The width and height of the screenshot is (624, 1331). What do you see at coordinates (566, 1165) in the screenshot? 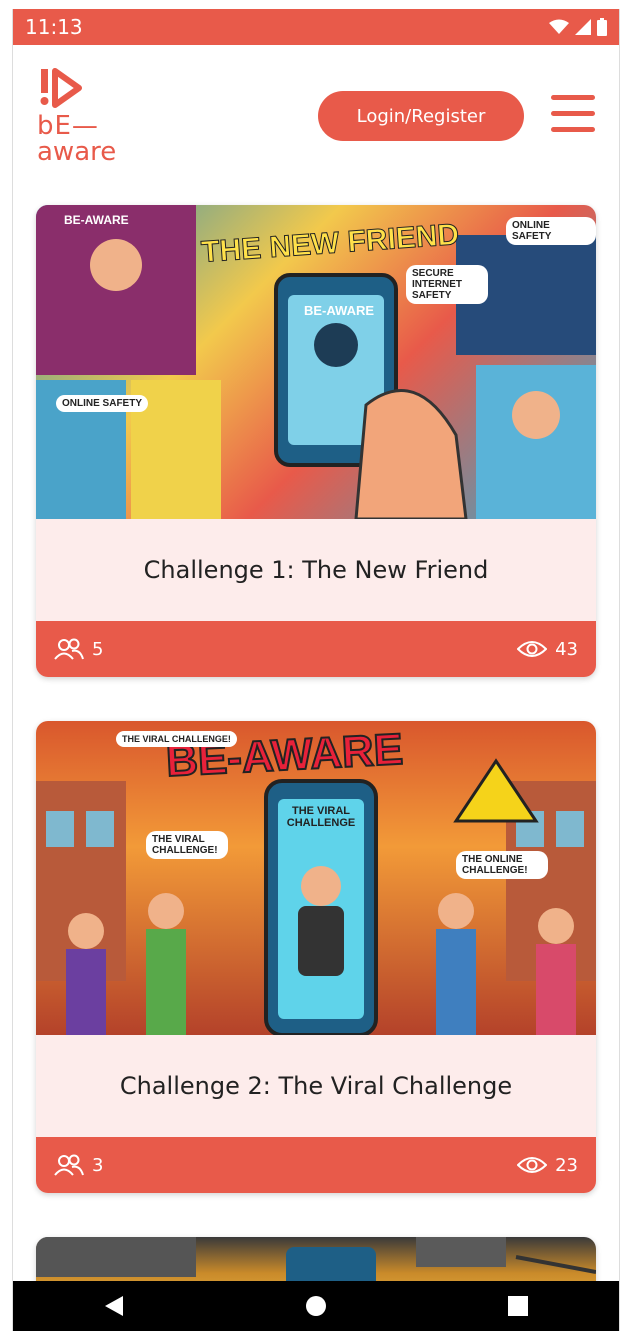
I see `view-count: 23` at bounding box center [566, 1165].